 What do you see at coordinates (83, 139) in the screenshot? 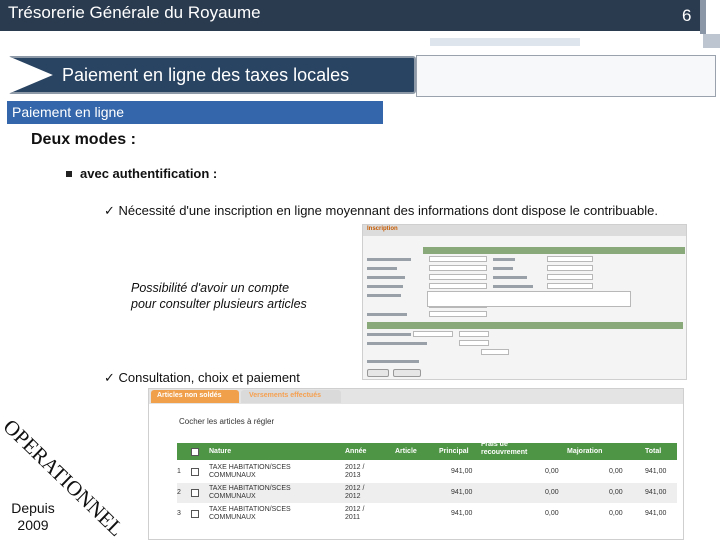
I see `modes-heading: Deux modes :` at bounding box center [83, 139].